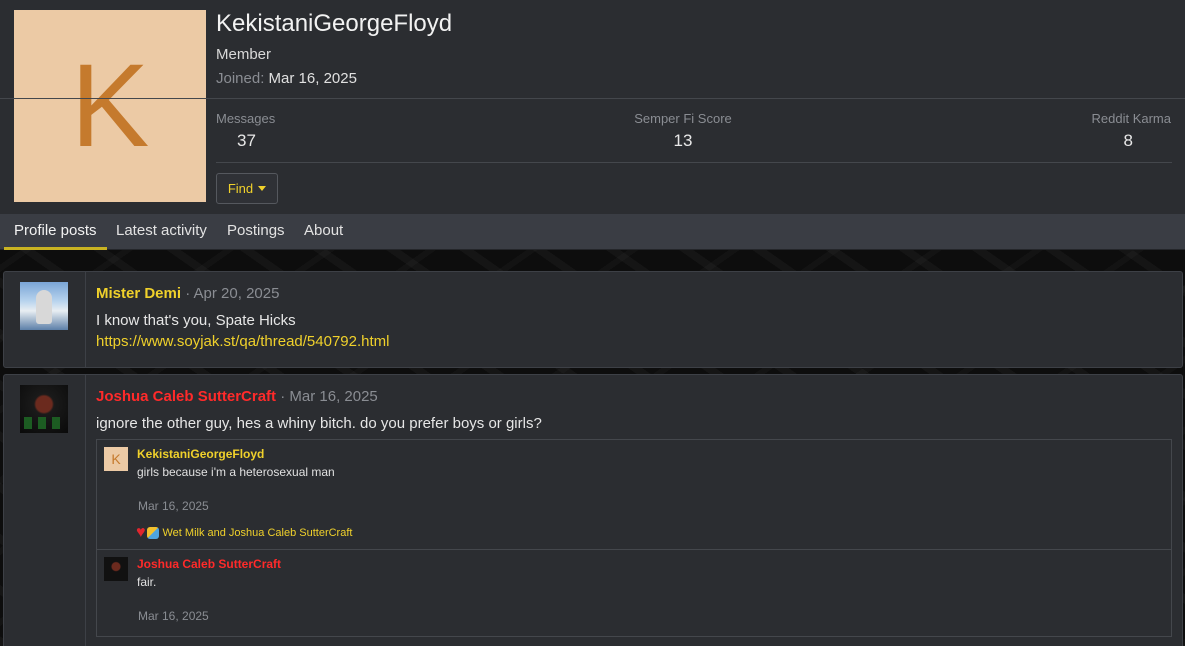 Image resolution: width=1185 pixels, height=646 pixels. I want to click on comment-author: KekistaniGeorgeFloyd, so click(200, 454).